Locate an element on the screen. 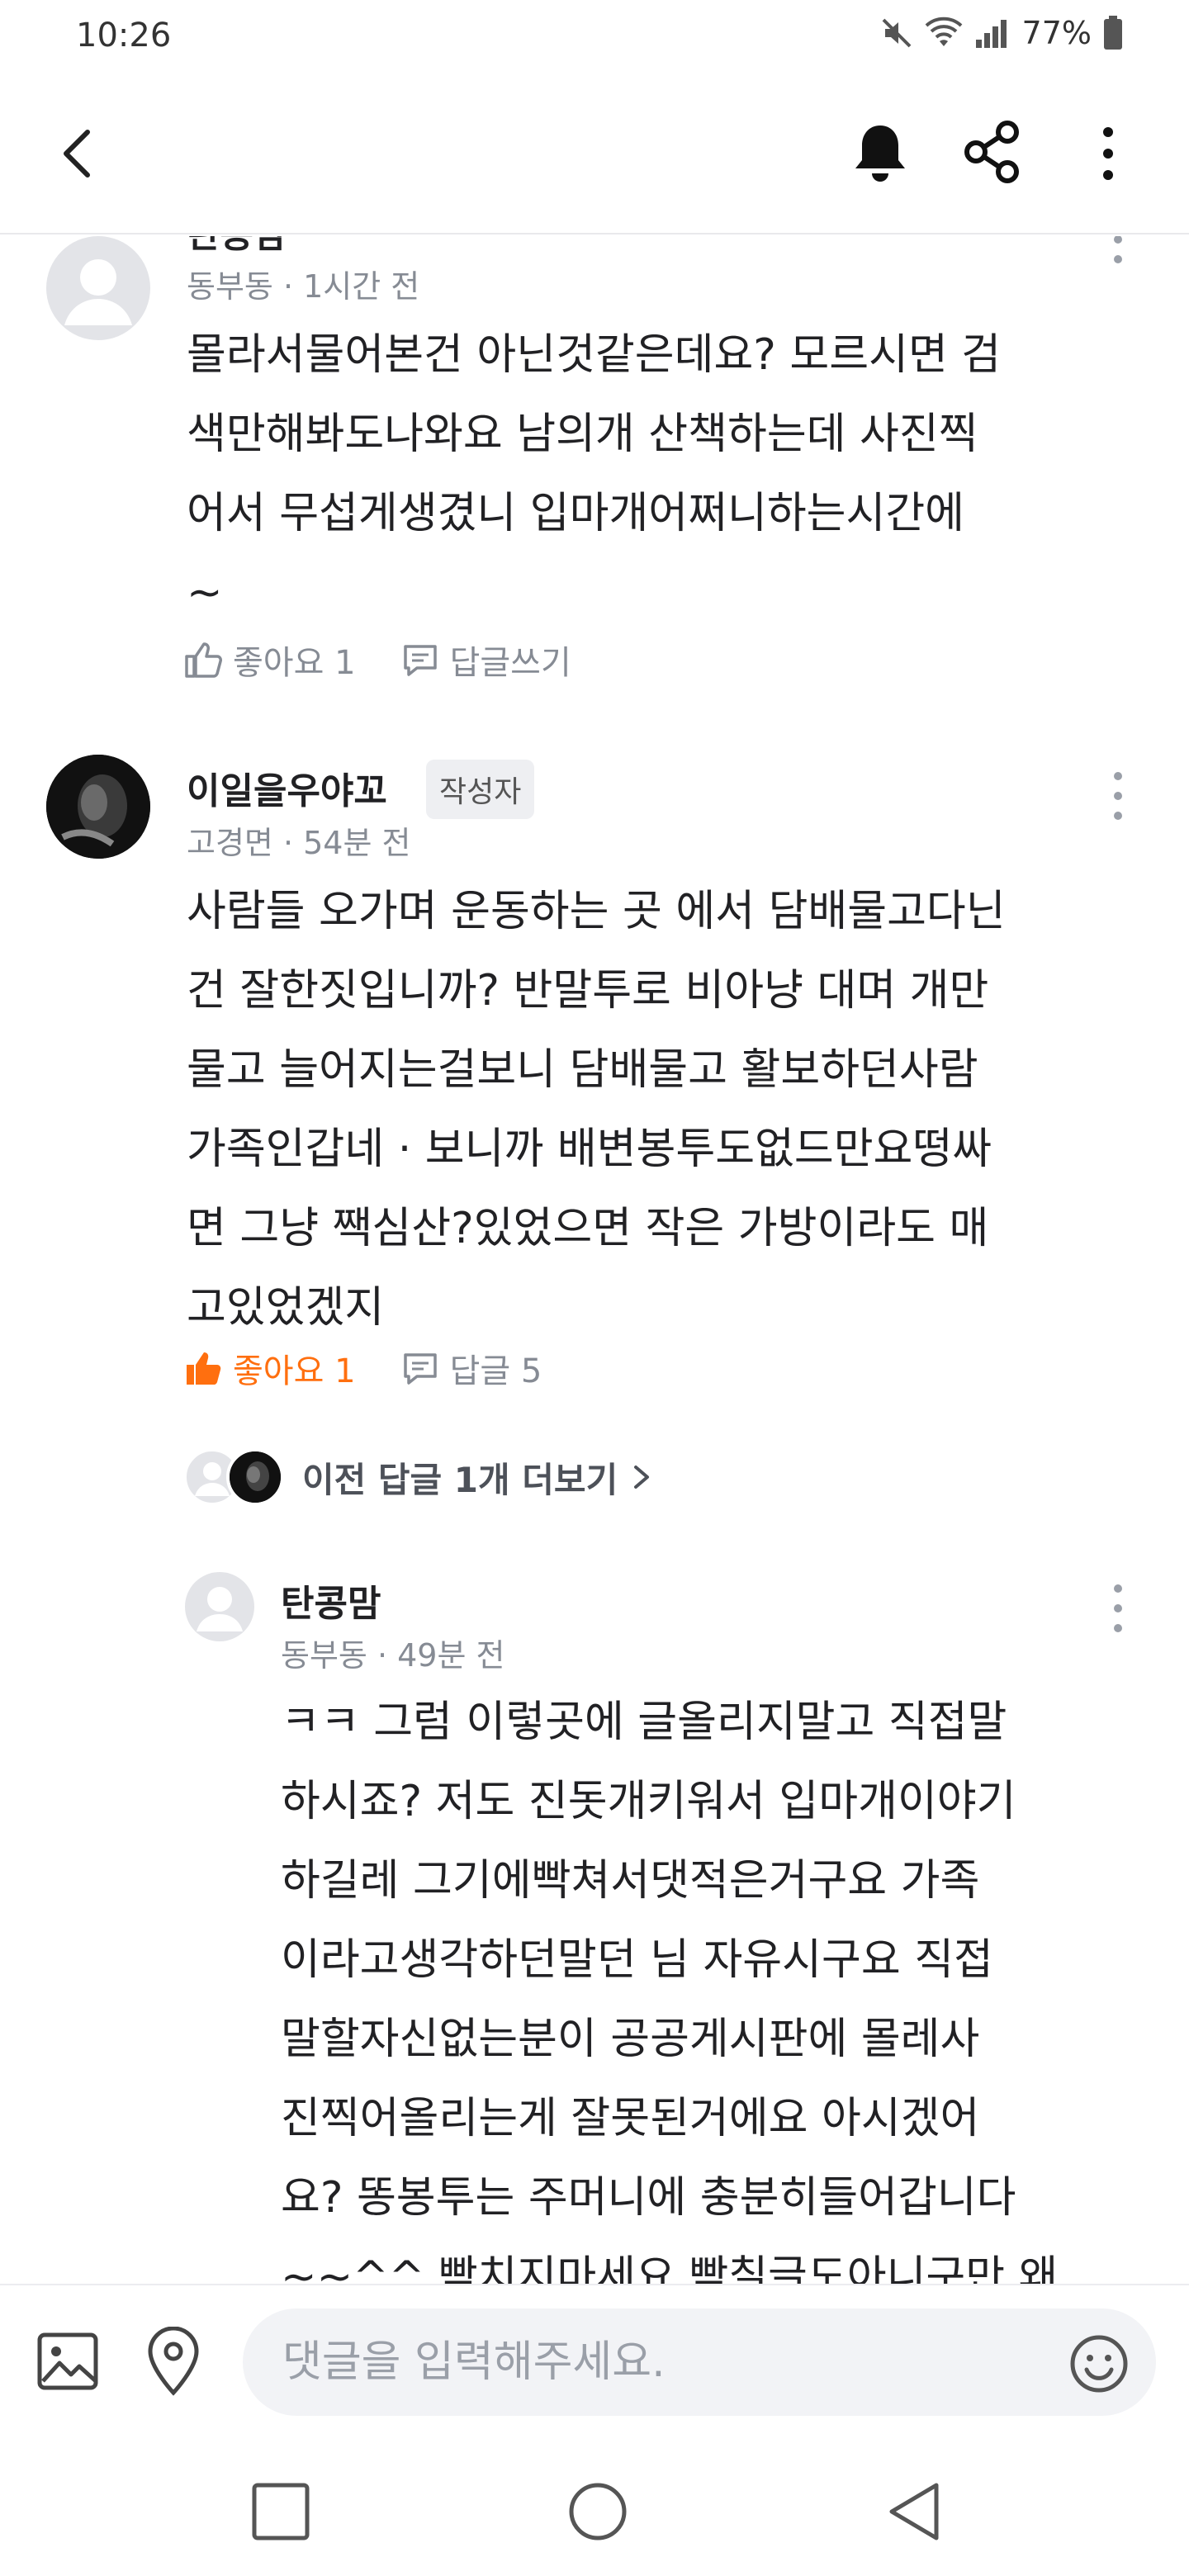  home-icon is located at coordinates (598, 2511).